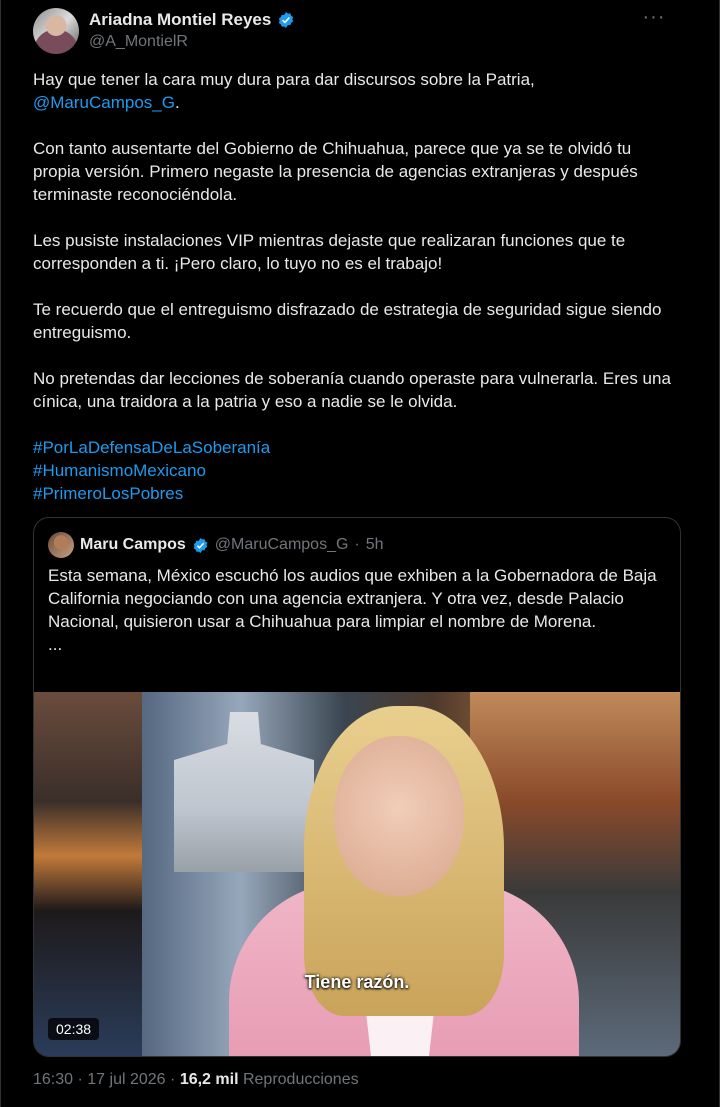 The width and height of the screenshot is (720, 1107). What do you see at coordinates (654, 18) in the screenshot?
I see `more-options-icon: ···` at bounding box center [654, 18].